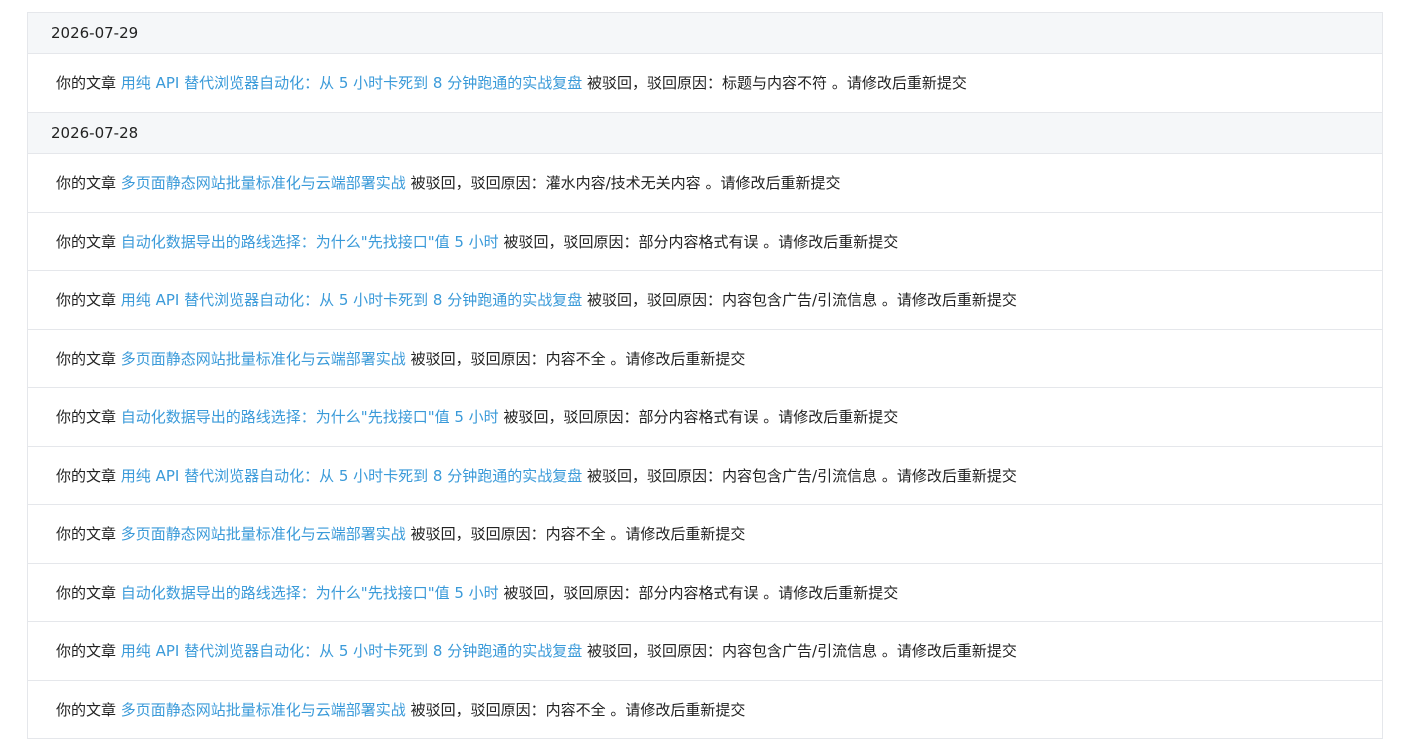  What do you see at coordinates (705, 33) in the screenshot?
I see `date-header: 2026-07-29` at bounding box center [705, 33].